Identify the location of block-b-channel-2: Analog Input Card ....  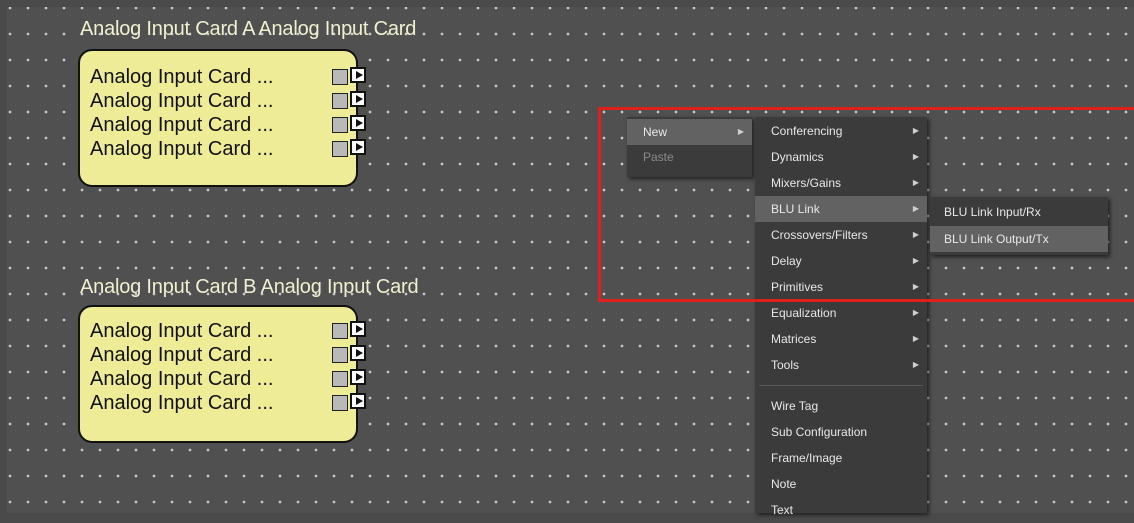
(228, 356).